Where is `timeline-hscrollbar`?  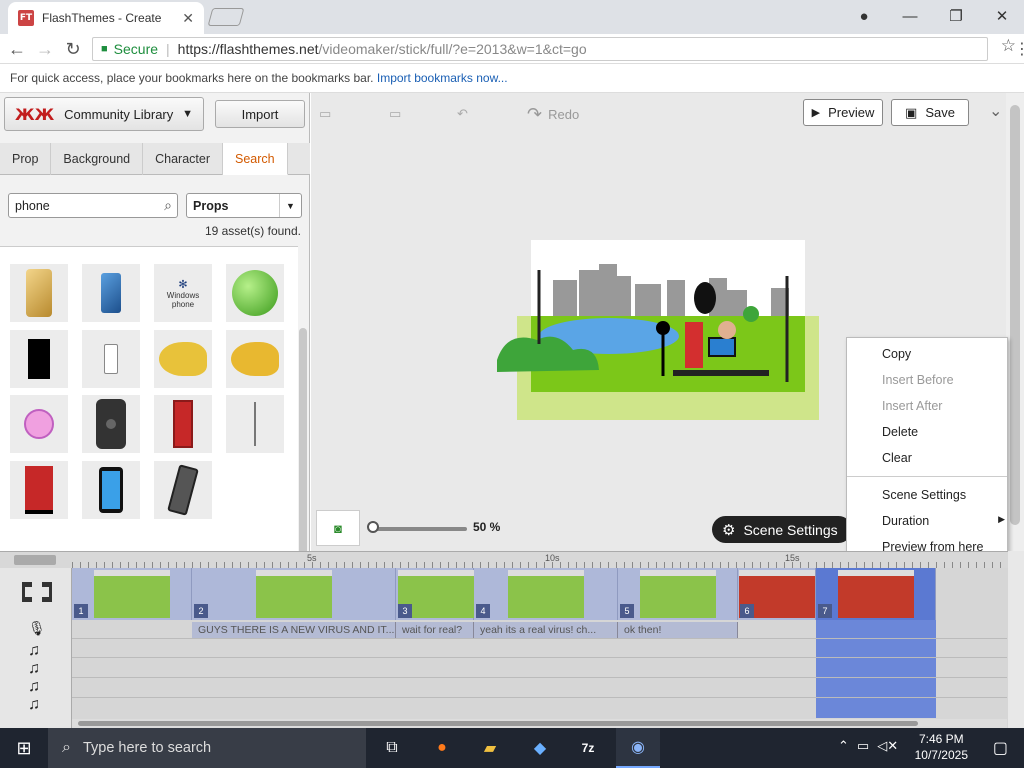
timeline-hscrollbar is located at coordinates (539, 723).